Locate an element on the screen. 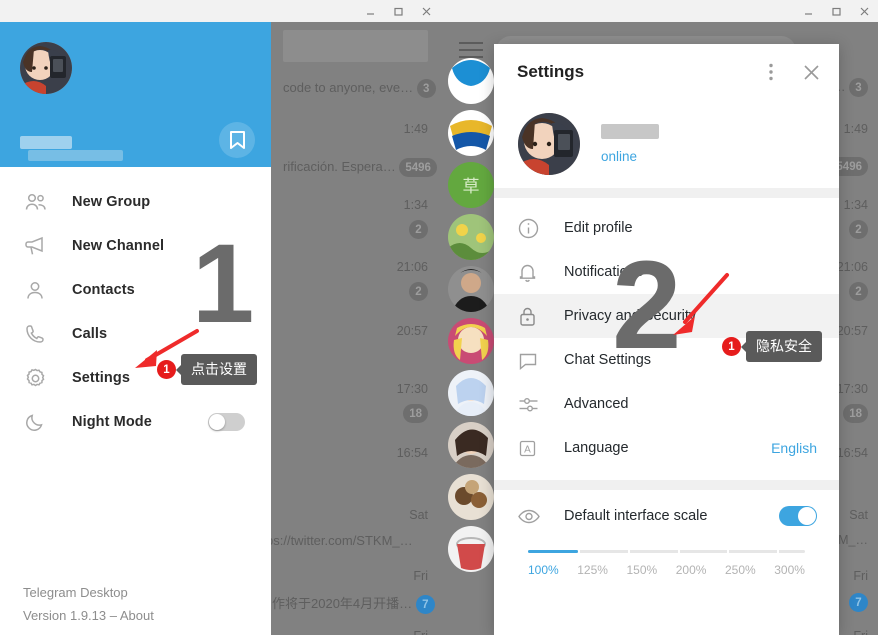  svg-text: A is located at coordinates (527, 449).